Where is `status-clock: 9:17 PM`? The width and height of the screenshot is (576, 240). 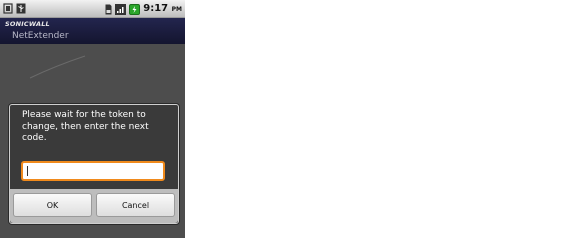
status-clock: 9:17 PM is located at coordinates (162, 9).